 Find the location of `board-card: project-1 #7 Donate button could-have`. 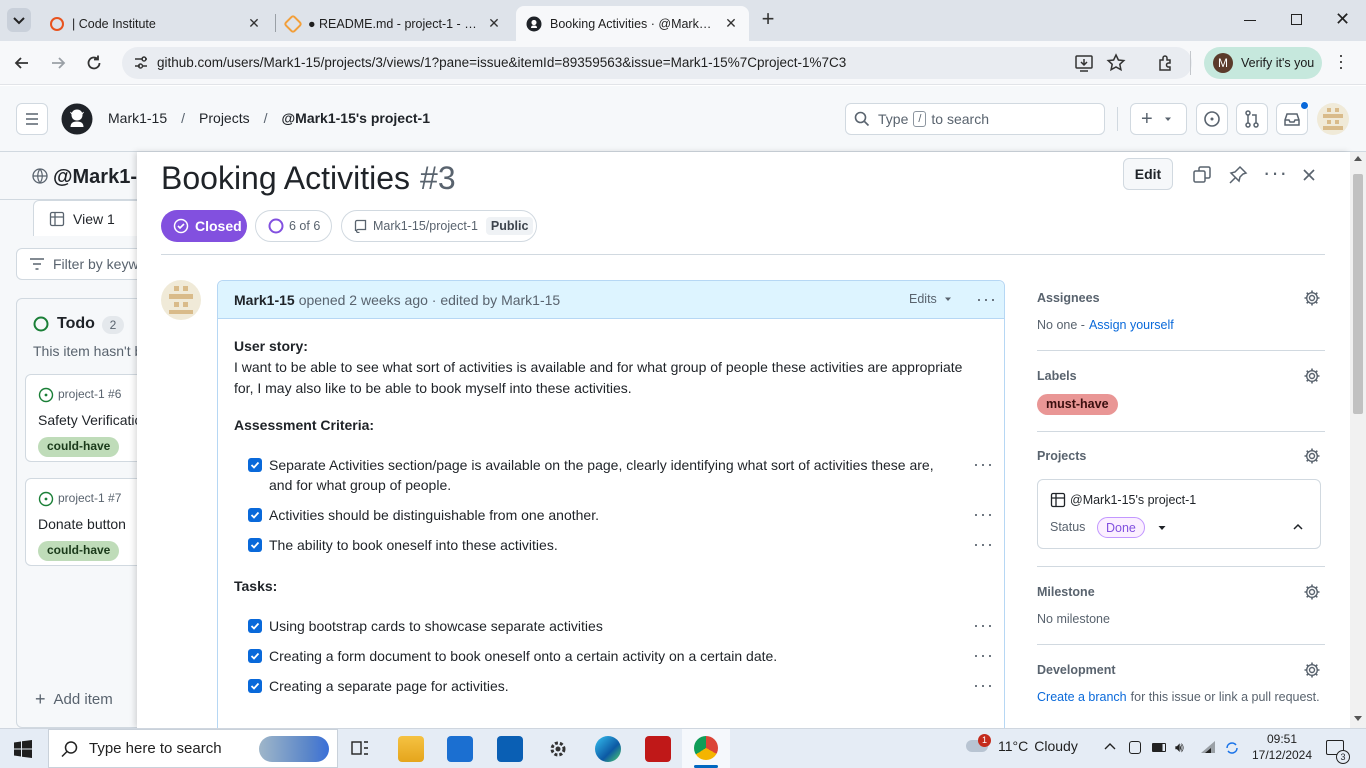

board-card: project-1 #7 Donate button could-have is located at coordinates (90, 522).